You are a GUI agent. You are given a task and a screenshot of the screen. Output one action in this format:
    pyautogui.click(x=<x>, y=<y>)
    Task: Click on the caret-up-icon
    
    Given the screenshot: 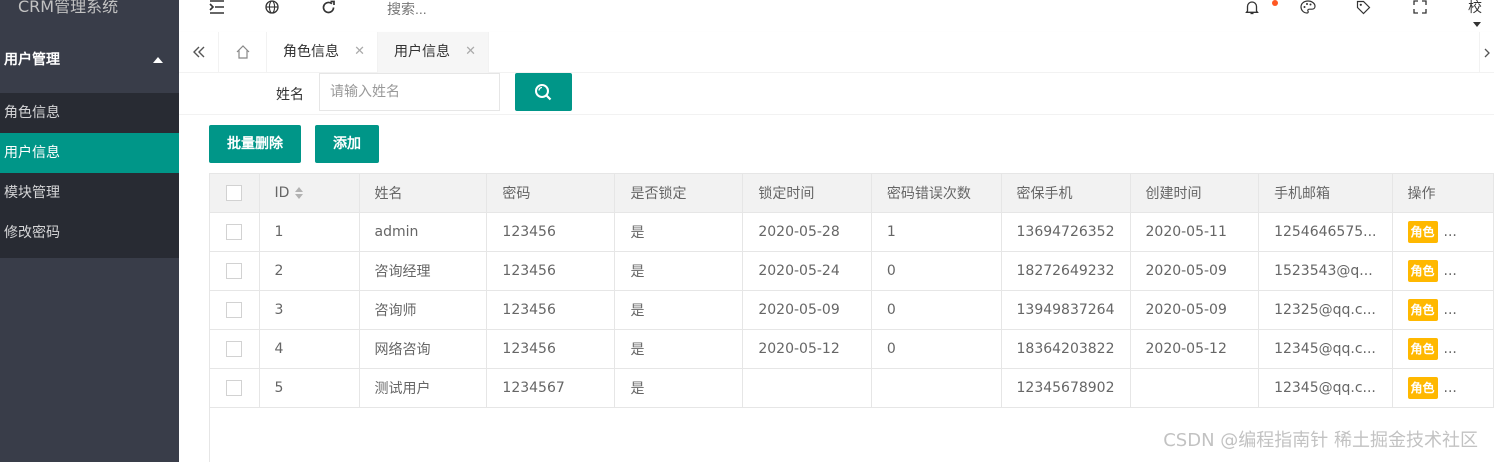 What is the action you would take?
    pyautogui.click(x=158, y=60)
    